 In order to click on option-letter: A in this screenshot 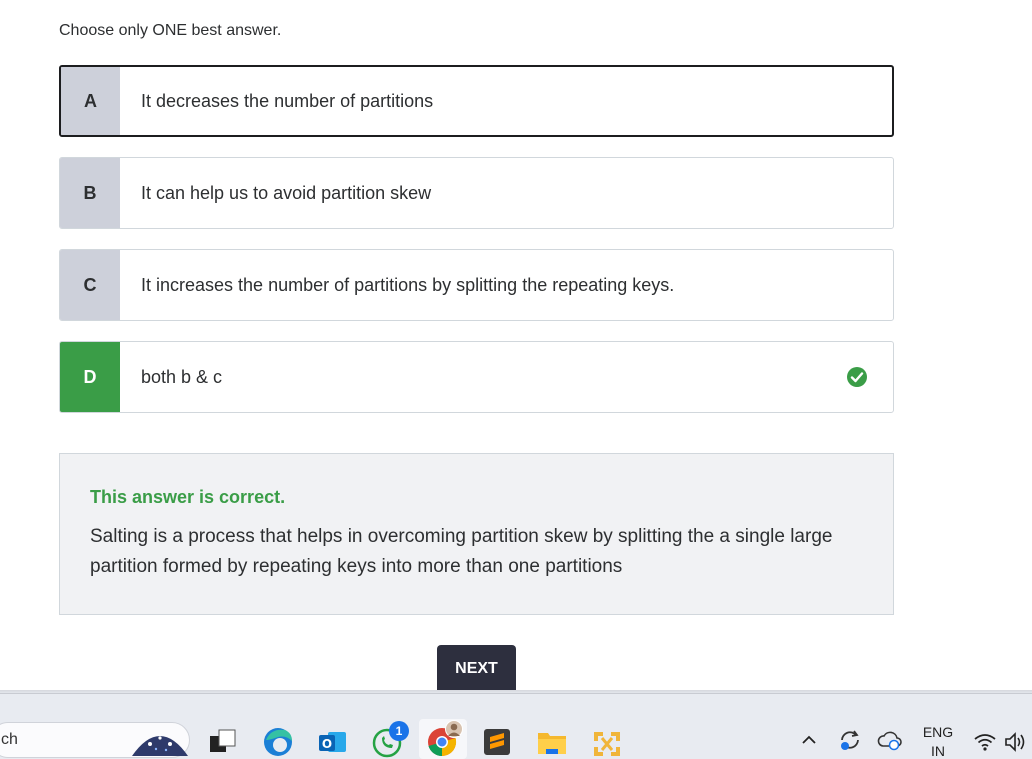, I will do `click(90, 101)`.